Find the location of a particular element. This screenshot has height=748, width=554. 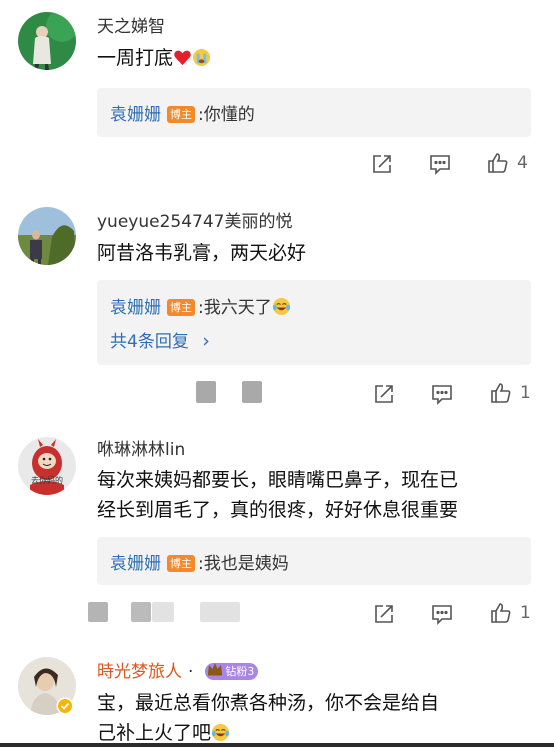

comment-text: 每次来姨妈都要长，眼睛嘴巴鼻子，现在已 经长到眉毛了，真的很疼，好好休息很重要 is located at coordinates (317, 495).